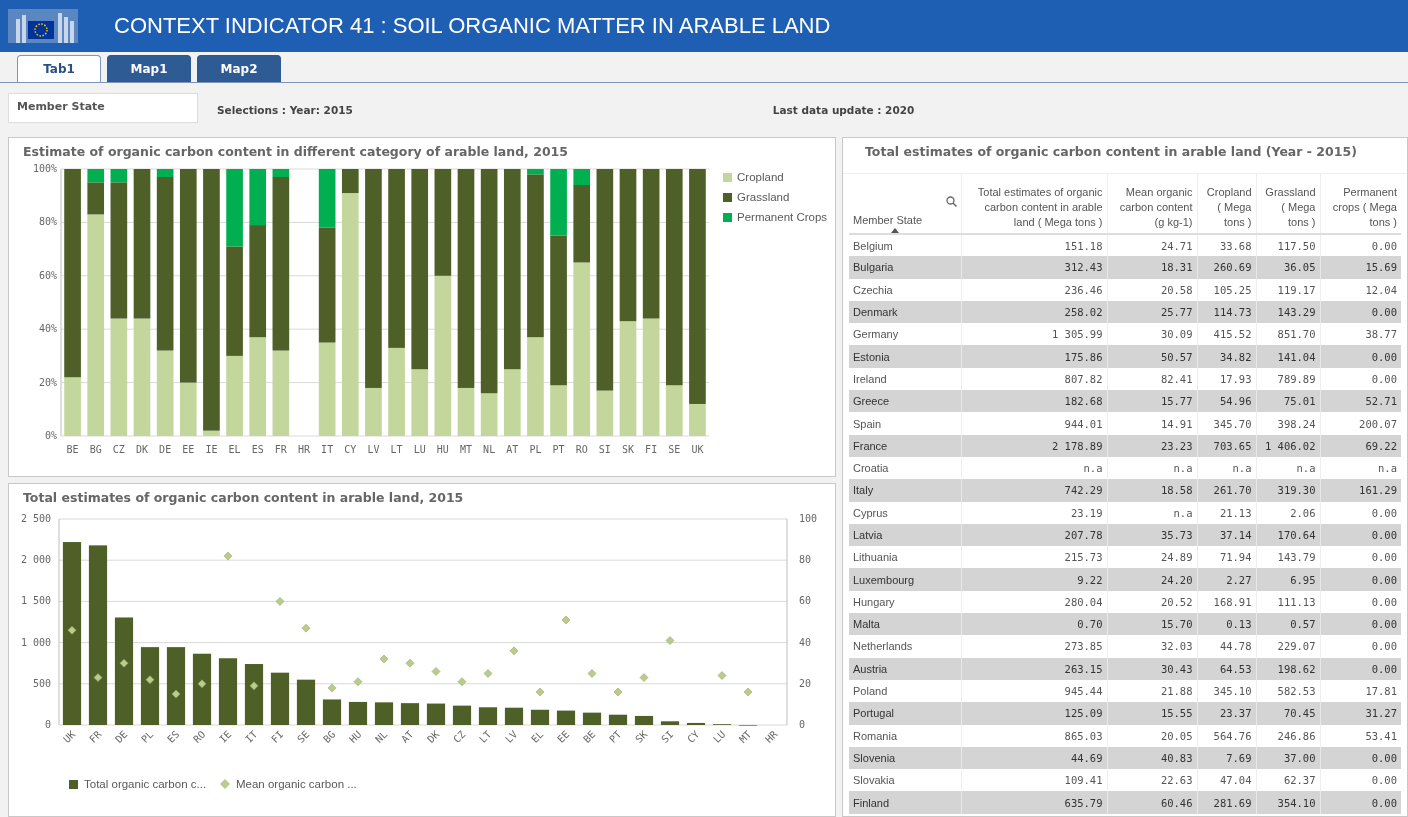 The image size is (1408, 817). I want to click on axis-label: 80%, so click(47, 222).